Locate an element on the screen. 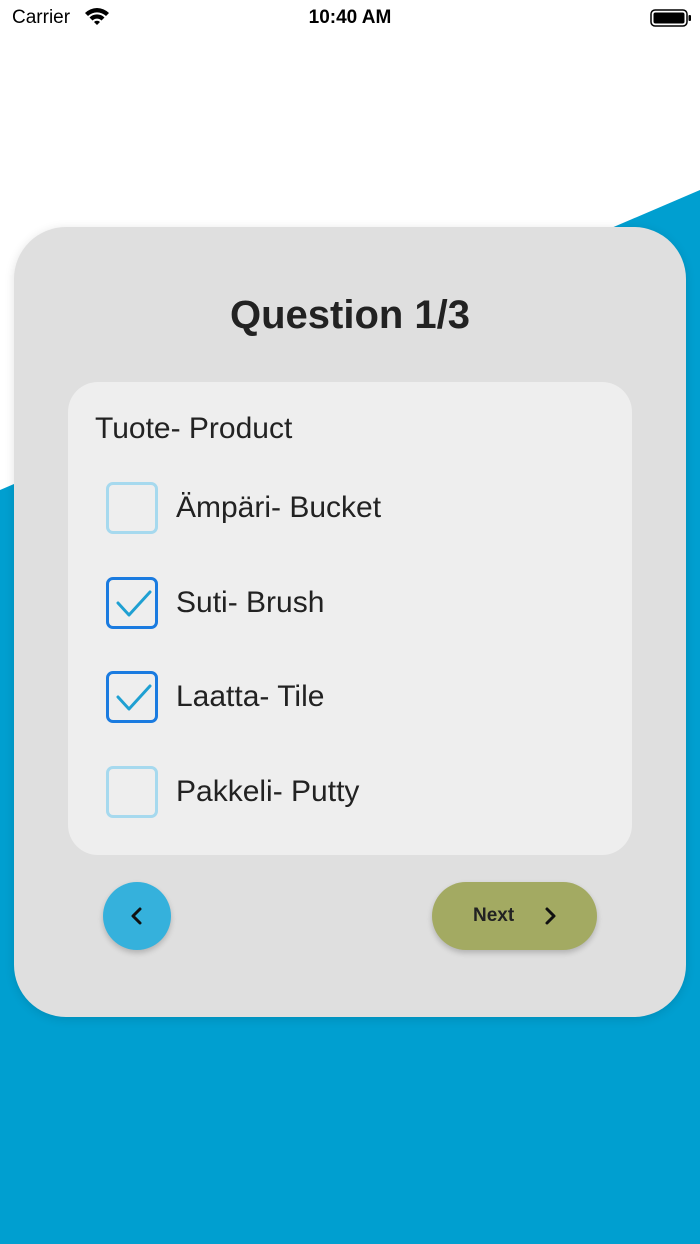  checkbox-bucket is located at coordinates (132, 508).